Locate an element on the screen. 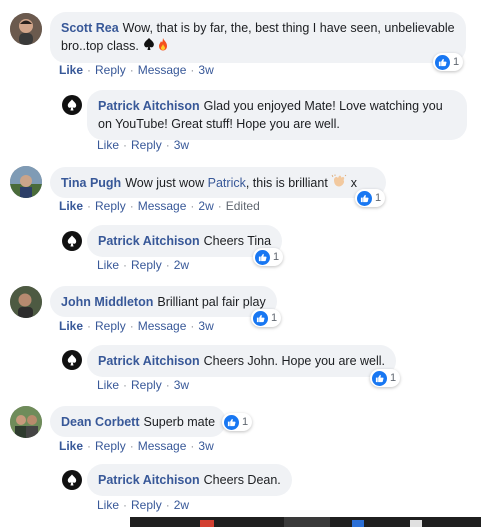  comment-bubble: John Middleton Brilliant pal fair play is located at coordinates (163, 301).